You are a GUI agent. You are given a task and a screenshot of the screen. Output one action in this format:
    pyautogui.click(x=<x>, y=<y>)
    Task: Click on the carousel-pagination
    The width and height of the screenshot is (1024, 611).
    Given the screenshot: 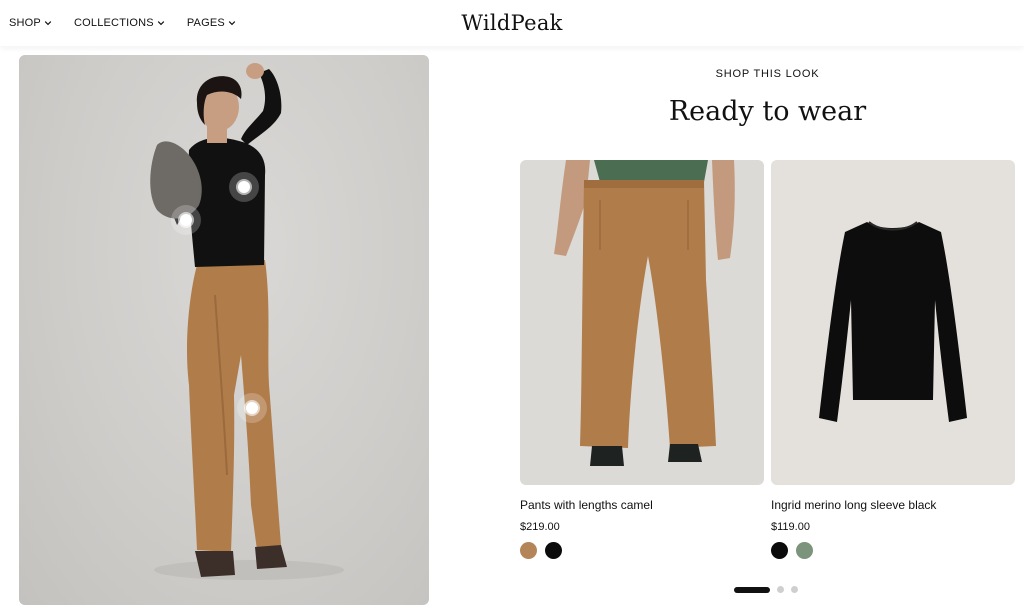 What is the action you would take?
    pyautogui.click(x=766, y=589)
    